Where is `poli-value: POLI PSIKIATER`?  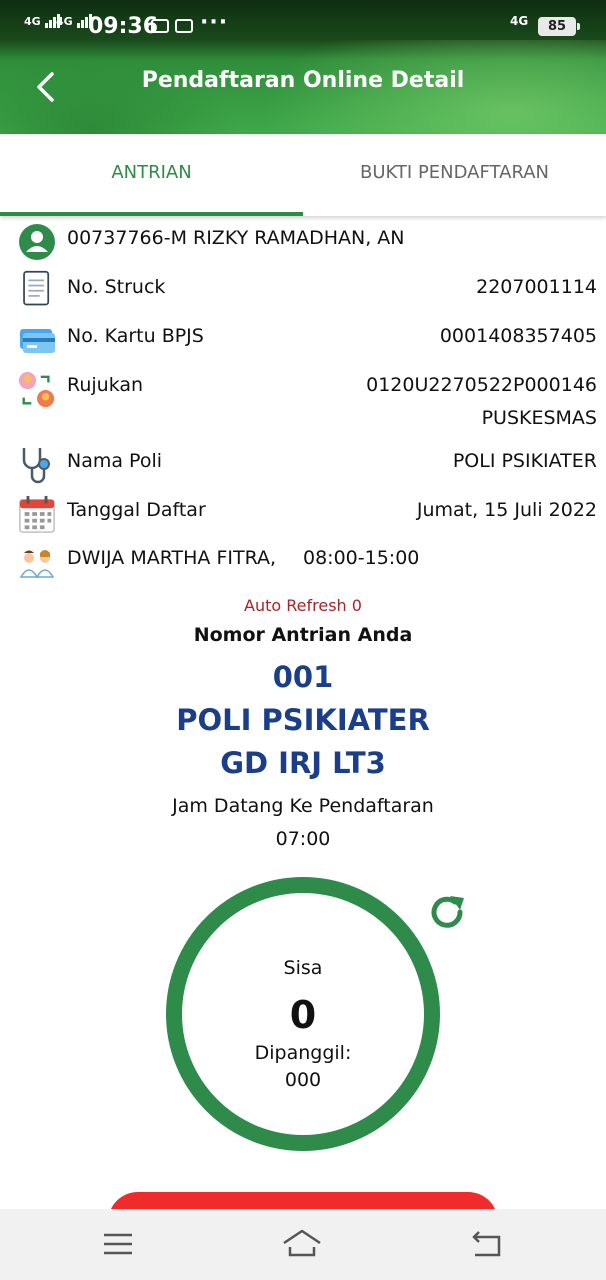 poli-value: POLI PSIKIATER is located at coordinates (524, 461).